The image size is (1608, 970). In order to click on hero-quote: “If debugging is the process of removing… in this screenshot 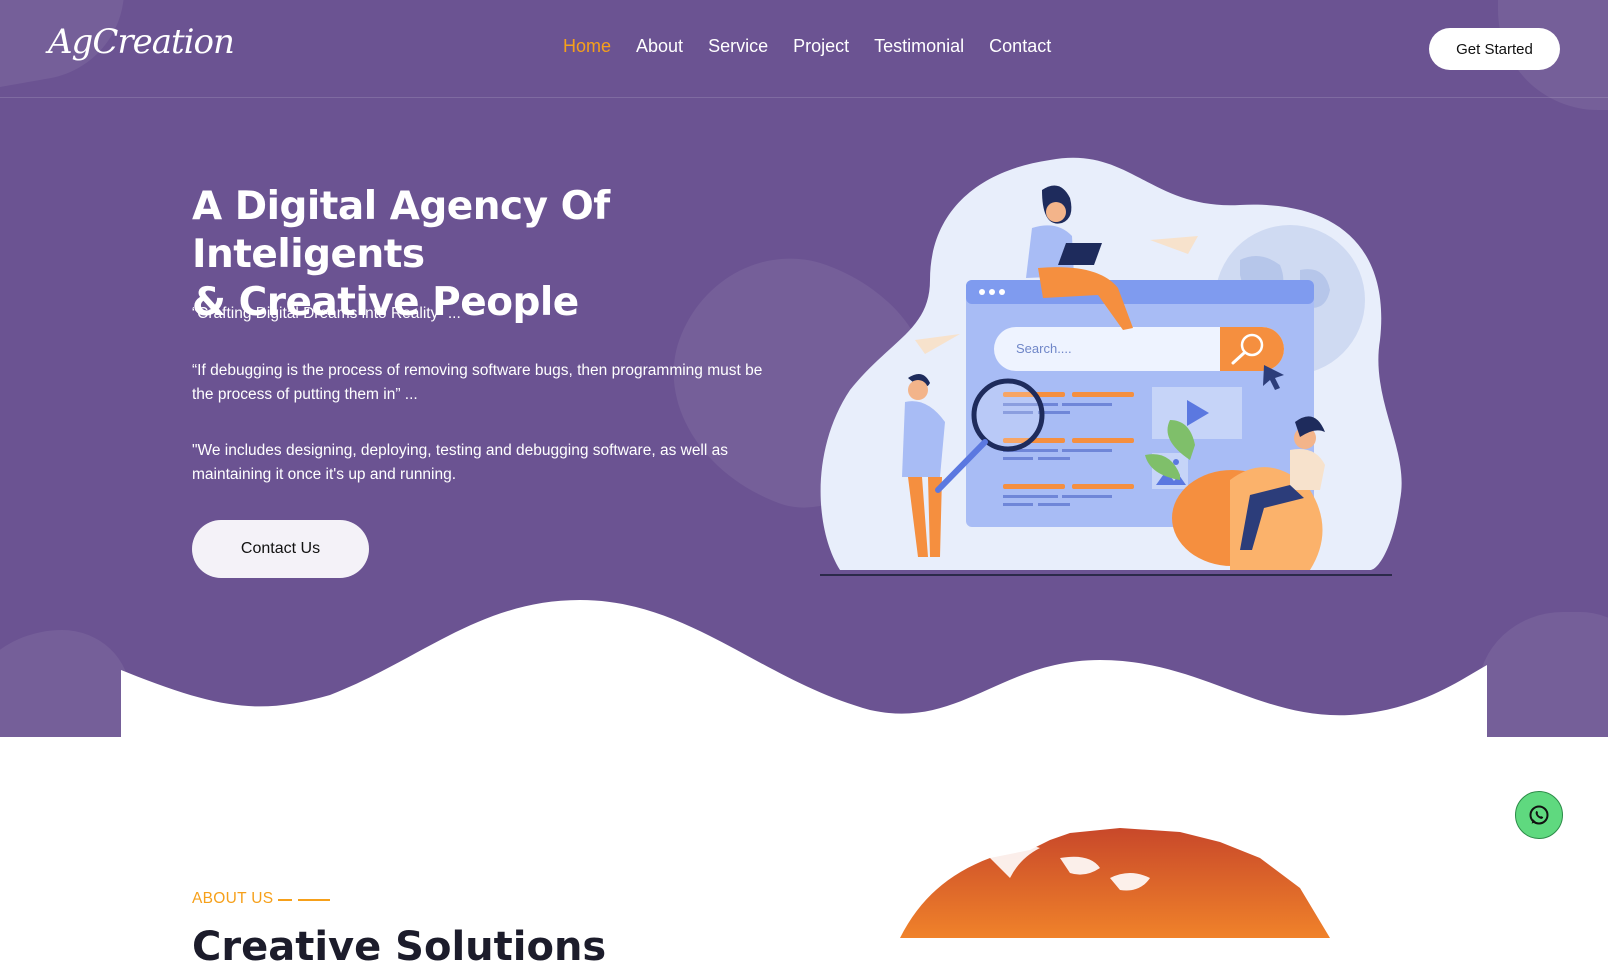, I will do `click(477, 382)`.